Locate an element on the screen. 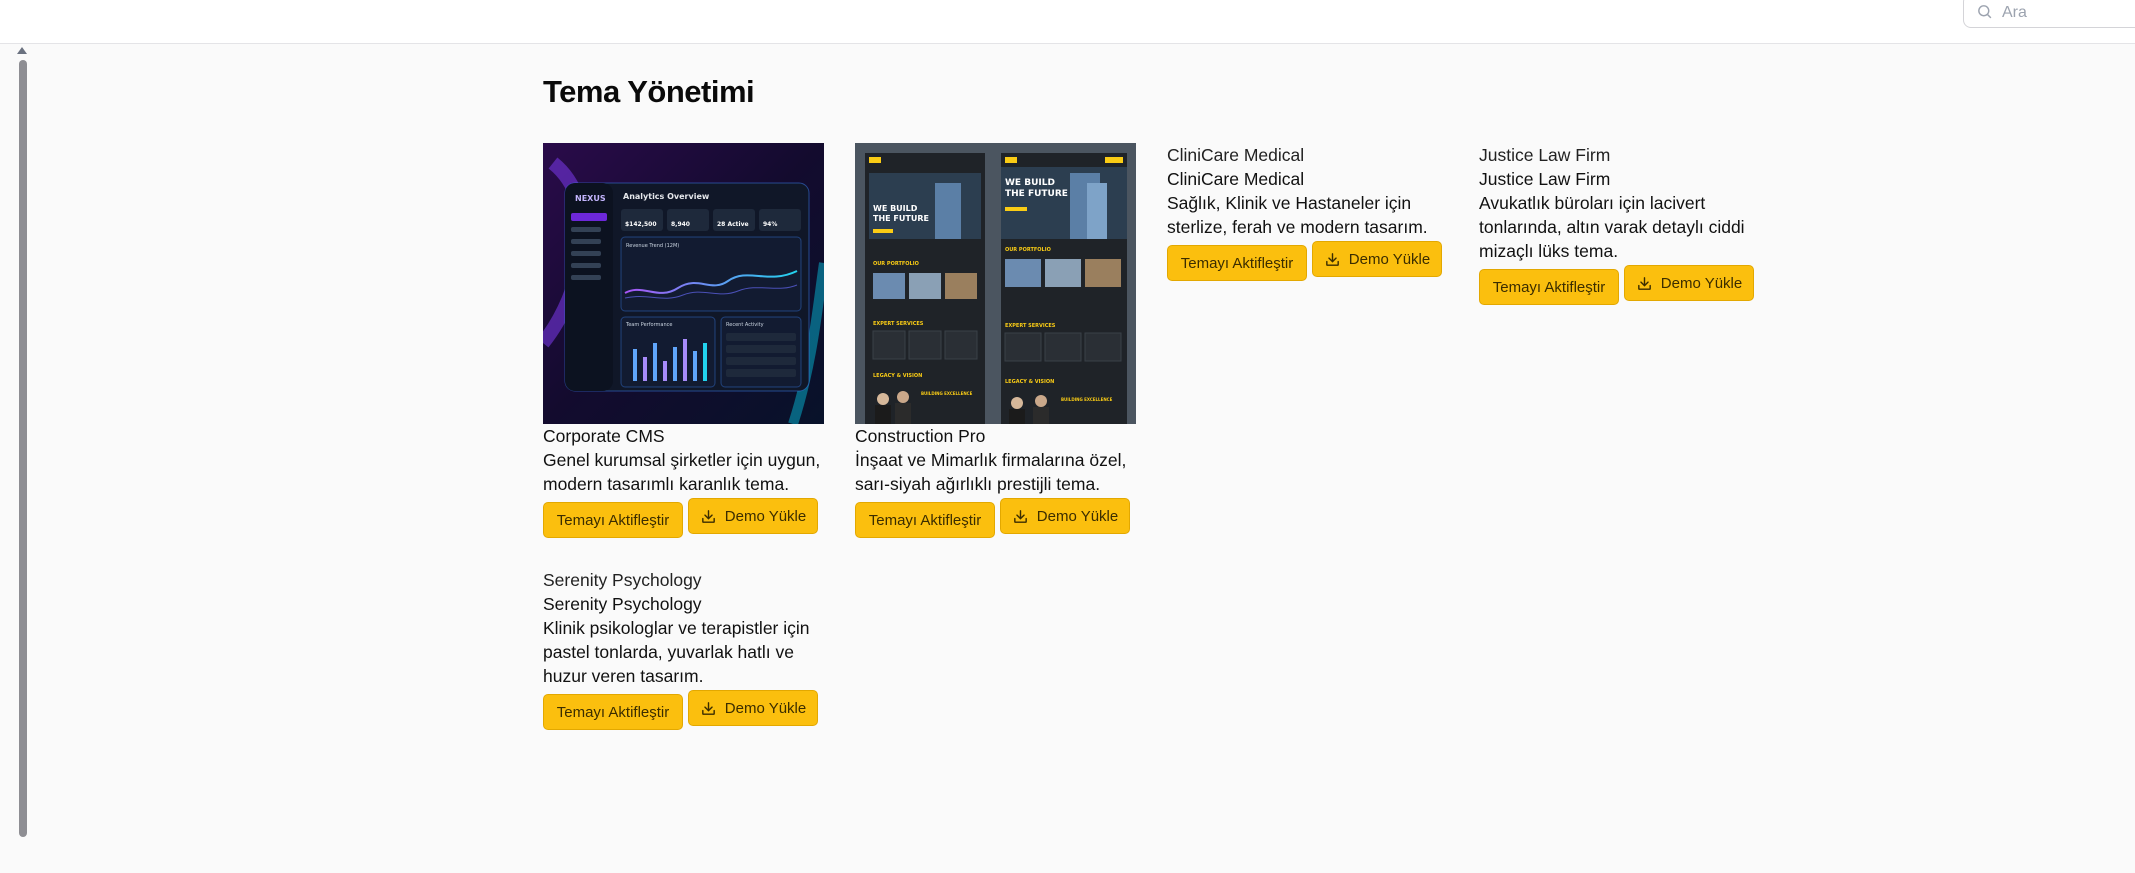 This screenshot has height=873, width=2135. search-box is located at coordinates (2049, 14).